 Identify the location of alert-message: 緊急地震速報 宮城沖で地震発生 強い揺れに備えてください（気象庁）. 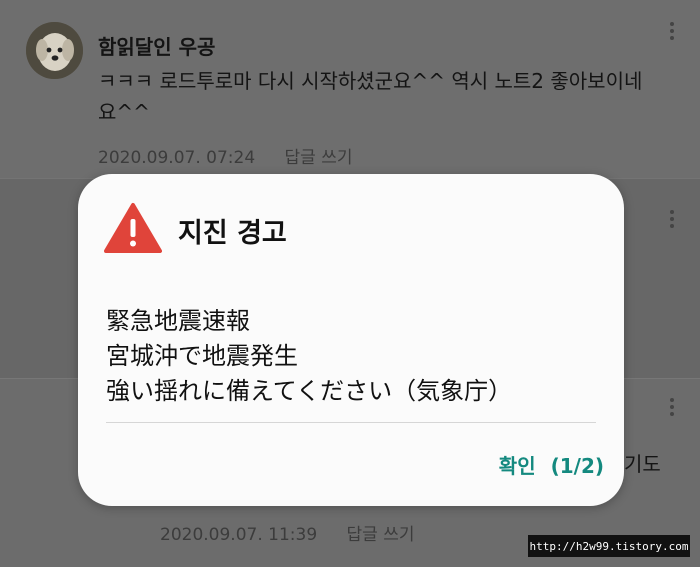
(309, 356).